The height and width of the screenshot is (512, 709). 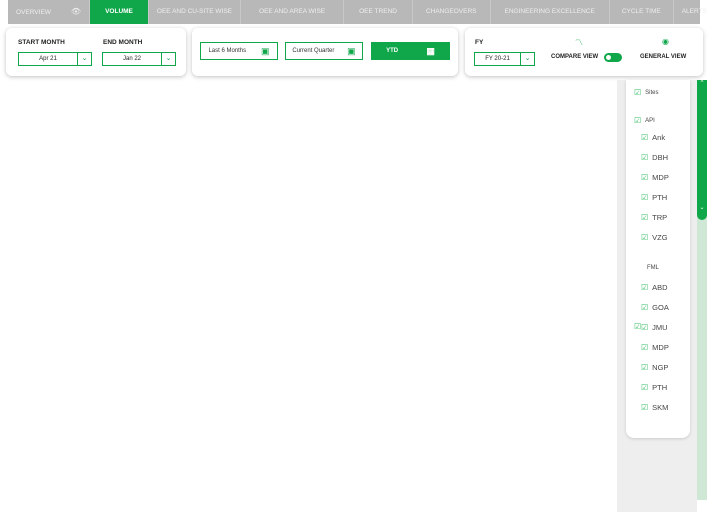 What do you see at coordinates (660, 237) in the screenshot?
I see `site-label: VZG` at bounding box center [660, 237].